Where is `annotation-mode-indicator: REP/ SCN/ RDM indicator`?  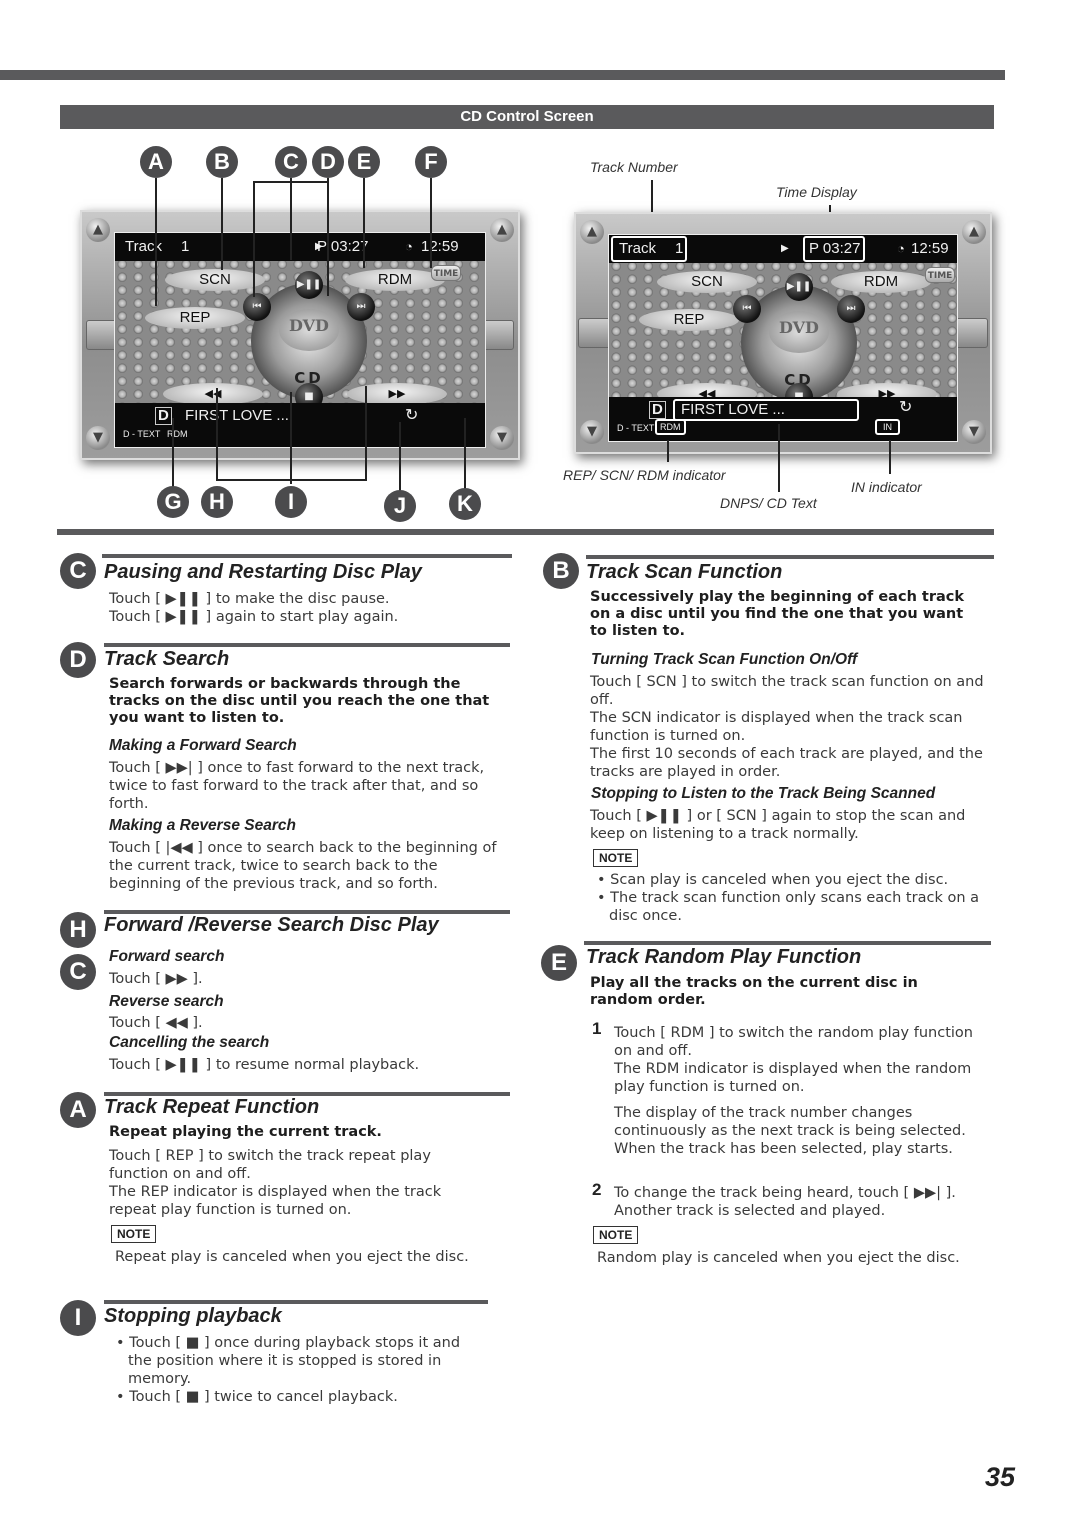
annotation-mode-indicator: REP/ SCN/ RDM indicator is located at coordinates (644, 475).